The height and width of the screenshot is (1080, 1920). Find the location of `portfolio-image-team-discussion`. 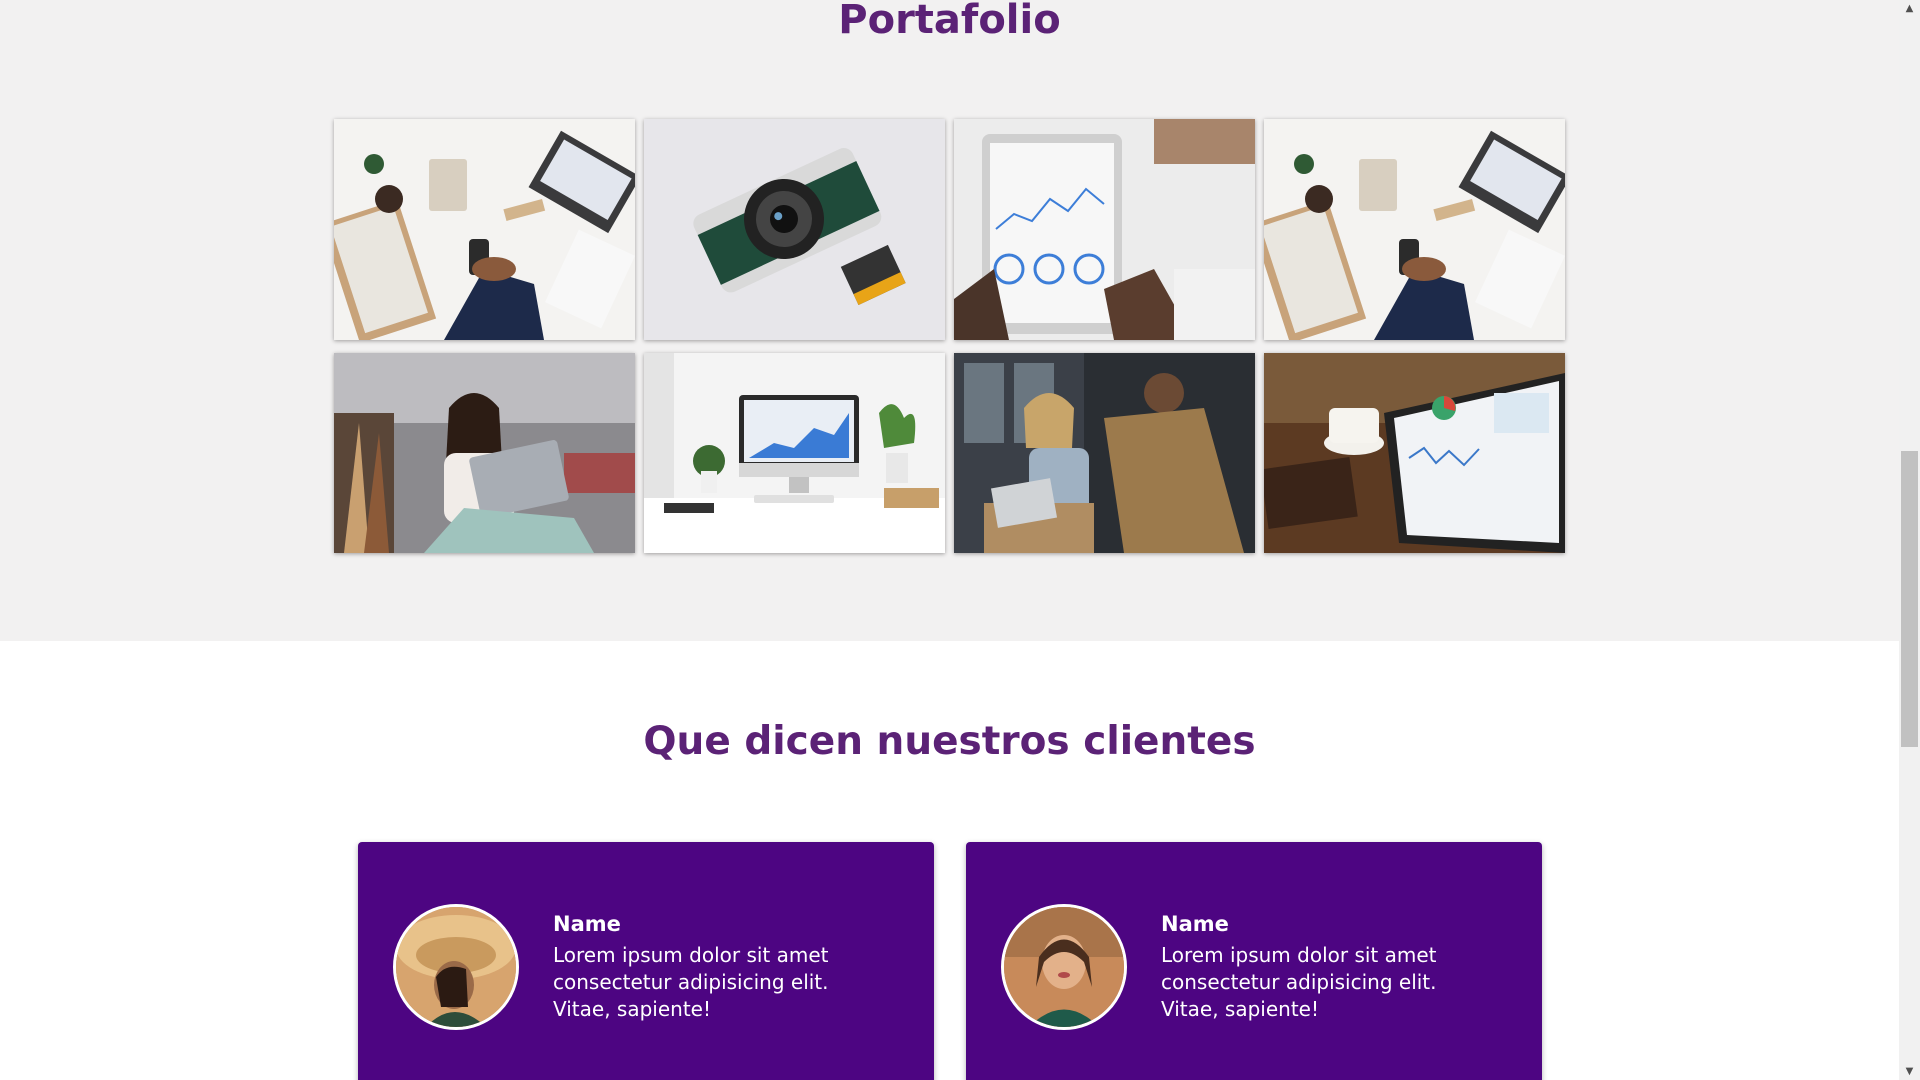

portfolio-image-team-discussion is located at coordinates (1104, 453).